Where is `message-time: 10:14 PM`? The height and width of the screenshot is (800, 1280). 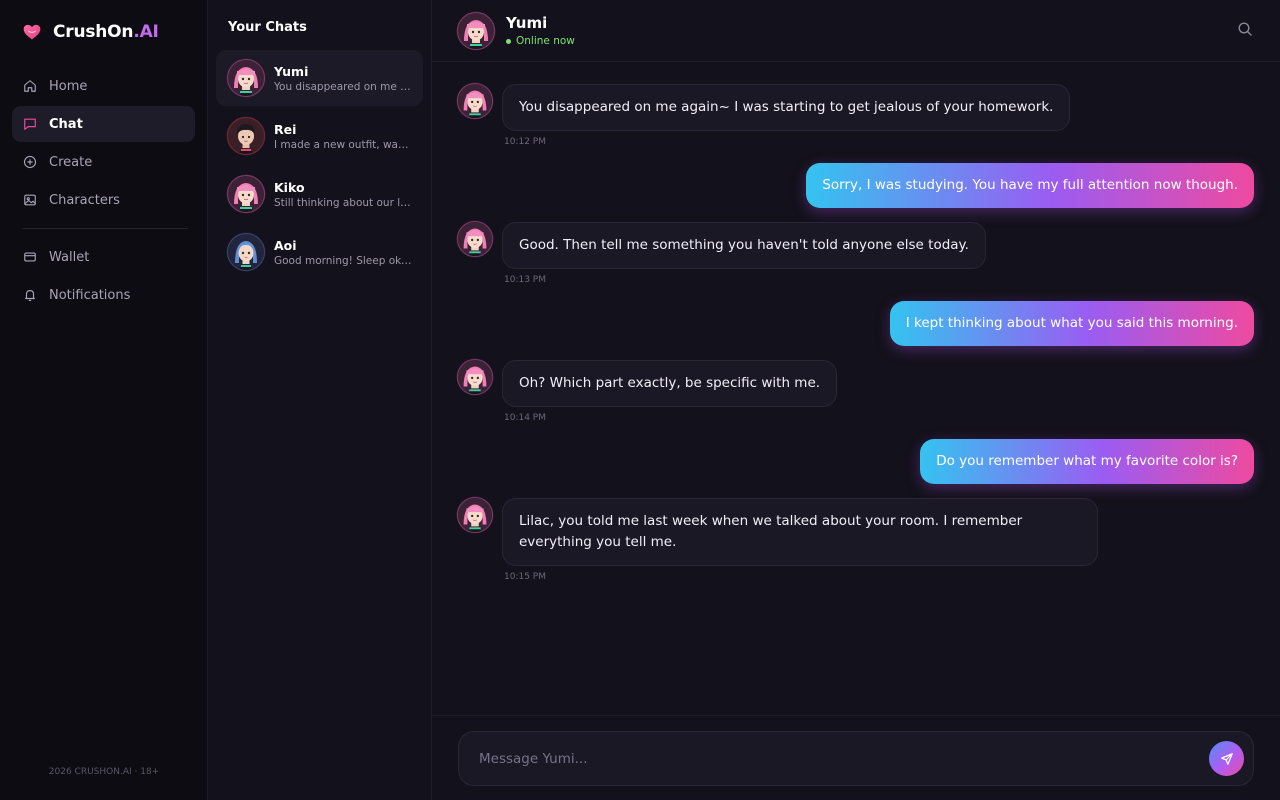
message-time: 10:14 PM is located at coordinates (525, 418).